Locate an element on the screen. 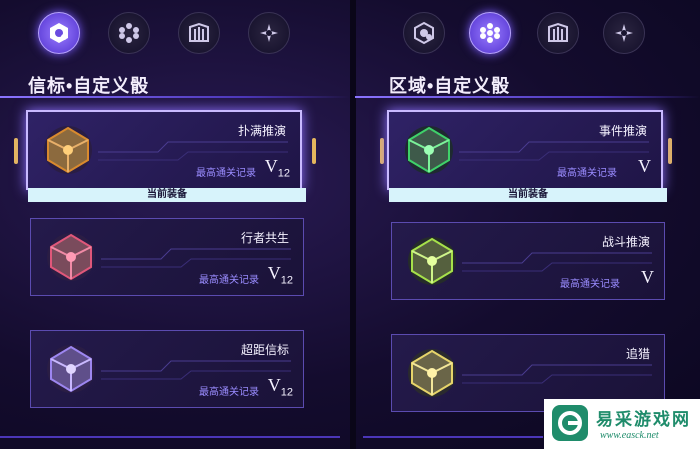 The width and height of the screenshot is (700, 449). card-name: 扑满推演 is located at coordinates (261, 131).